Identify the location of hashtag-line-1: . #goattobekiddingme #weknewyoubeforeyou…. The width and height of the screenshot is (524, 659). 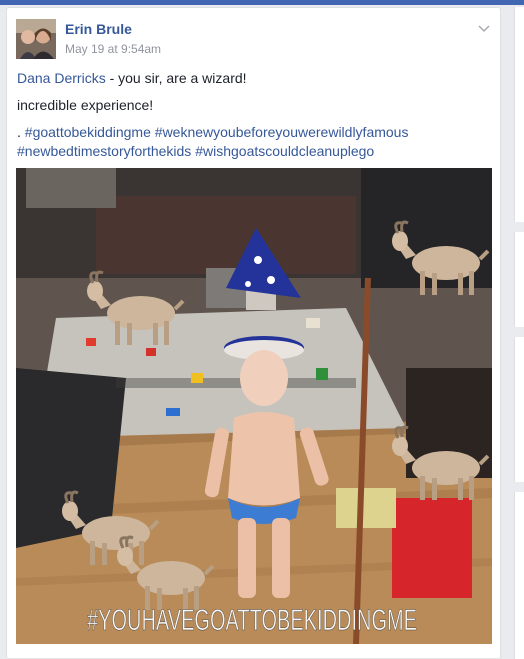
(257, 132).